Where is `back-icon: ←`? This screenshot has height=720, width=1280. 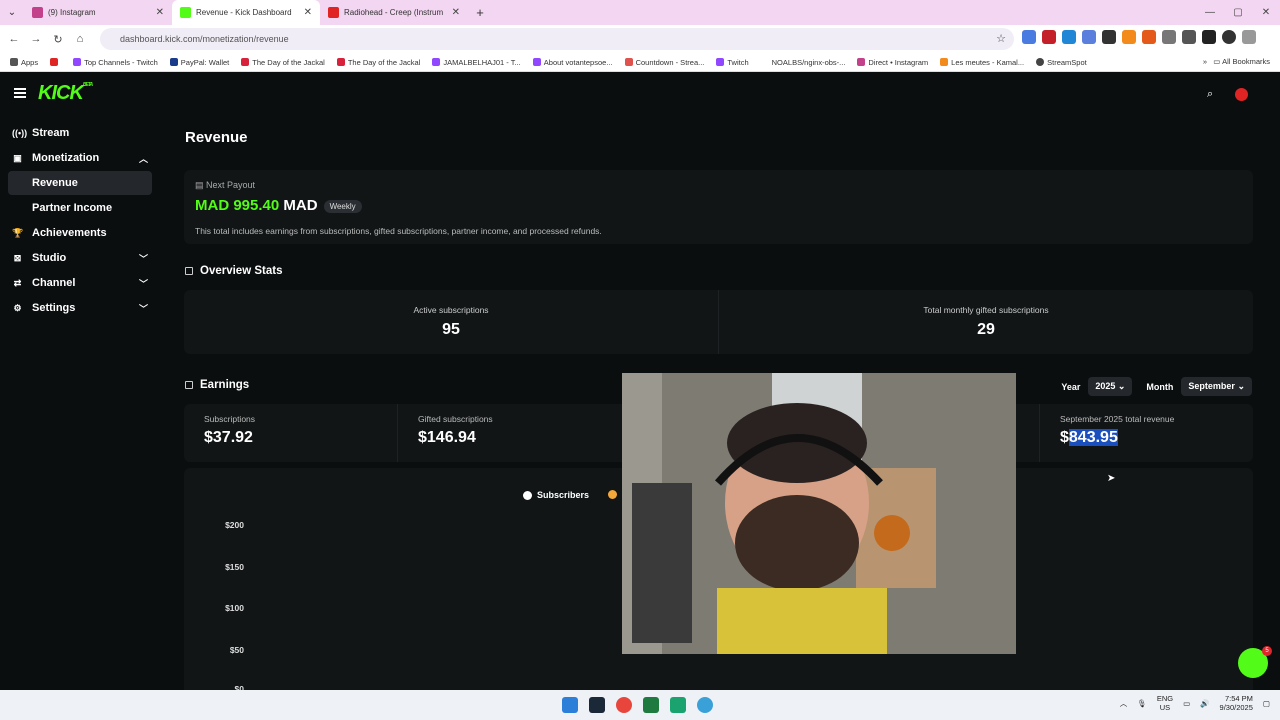 back-icon: ← is located at coordinates (14, 39).